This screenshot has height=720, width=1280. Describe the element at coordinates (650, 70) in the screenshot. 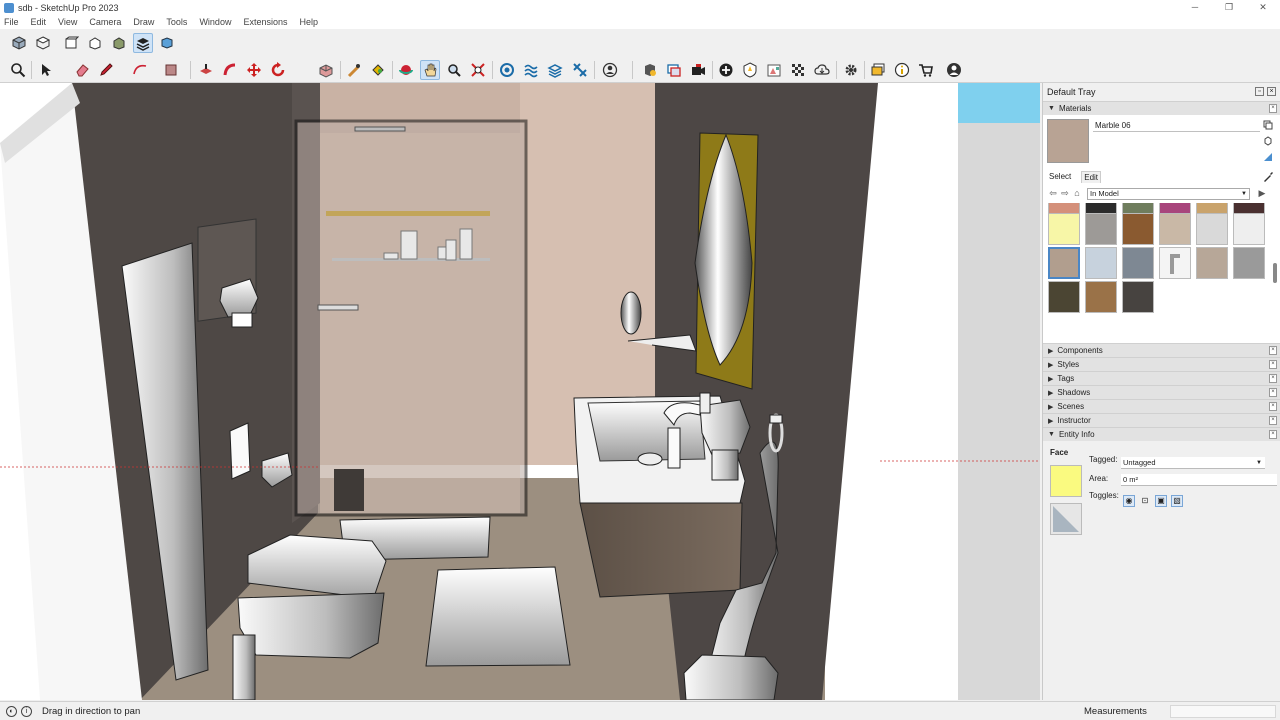

I see `styles-icon` at that location.